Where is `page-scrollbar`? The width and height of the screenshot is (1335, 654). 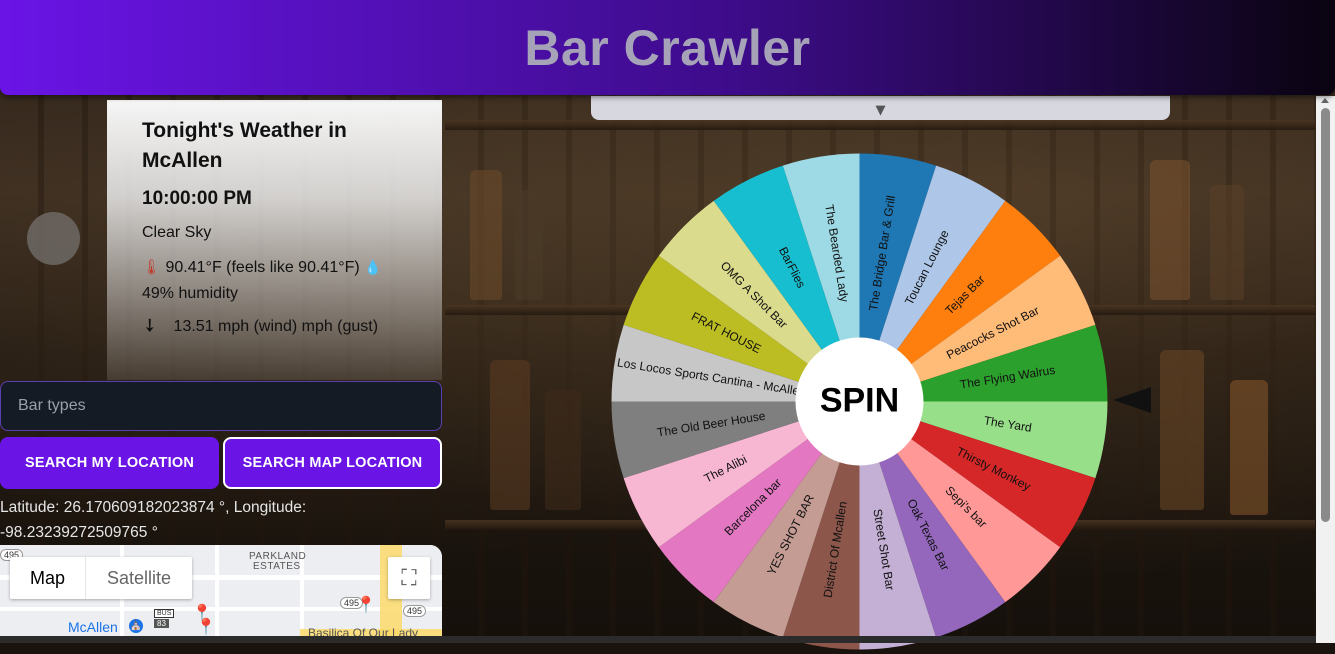
page-scrollbar is located at coordinates (1325, 369).